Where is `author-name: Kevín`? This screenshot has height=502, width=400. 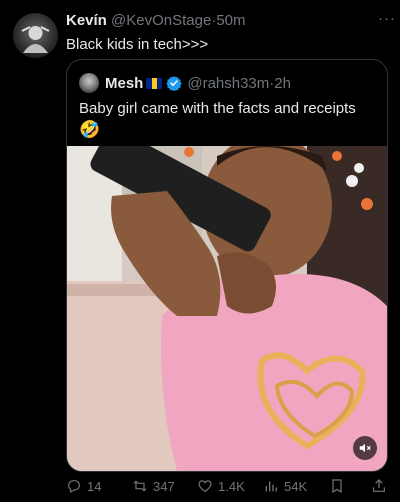
author-name: Kevín is located at coordinates (86, 20).